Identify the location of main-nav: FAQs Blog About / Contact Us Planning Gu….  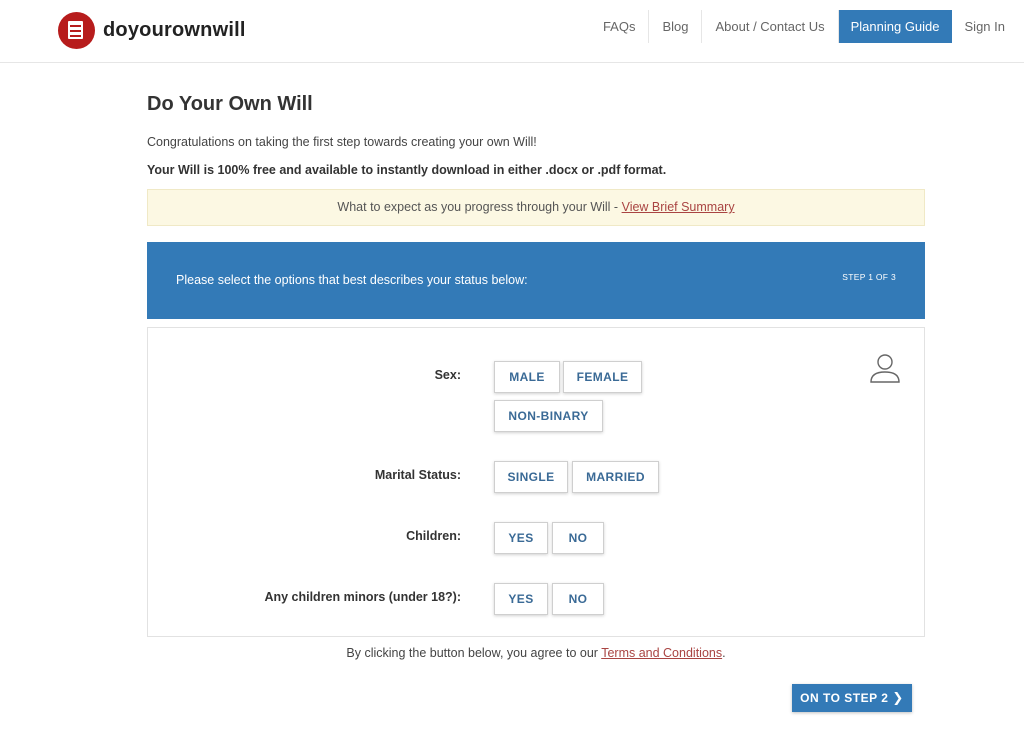
(807, 26).